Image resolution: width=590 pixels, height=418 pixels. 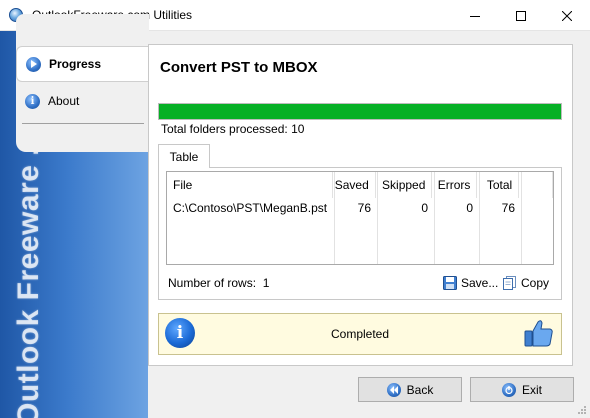 What do you see at coordinates (212, 283) in the screenshot?
I see `row-count-label: Number of rows:` at bounding box center [212, 283].